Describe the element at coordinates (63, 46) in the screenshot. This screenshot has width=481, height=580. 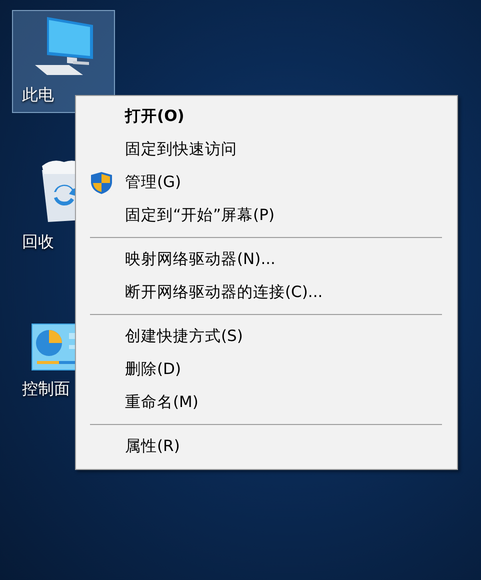
I see `computer-icon` at that location.